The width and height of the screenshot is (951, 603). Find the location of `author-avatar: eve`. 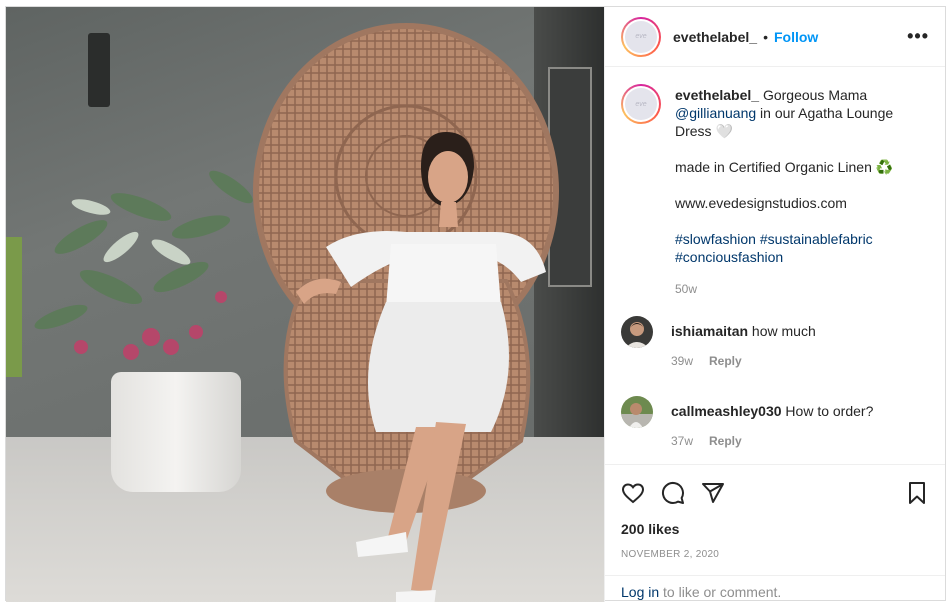

author-avatar: eve is located at coordinates (641, 36).